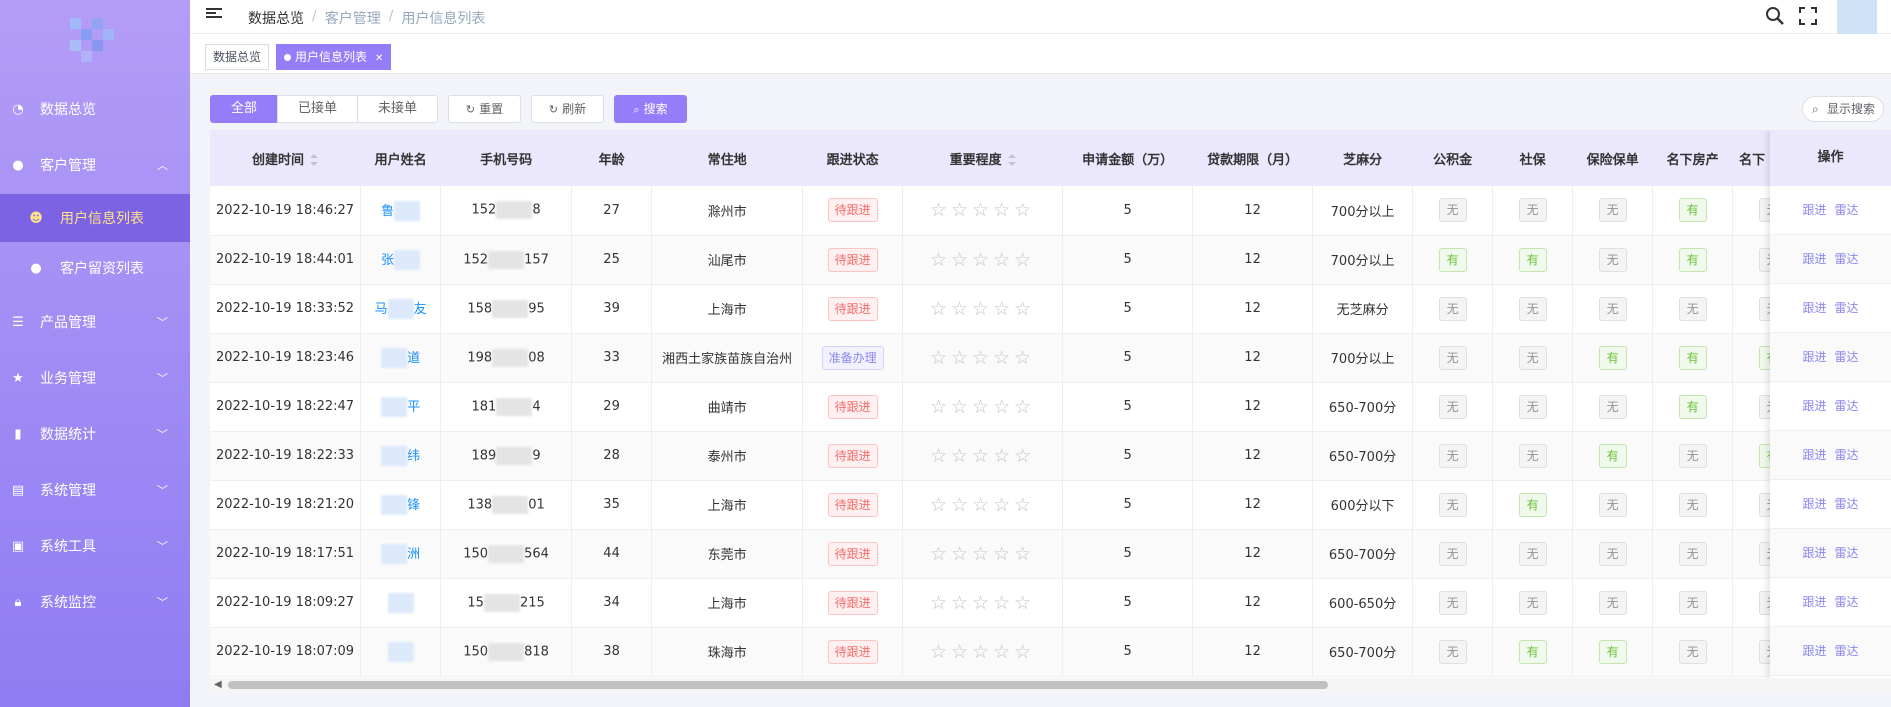 This screenshot has width=1891, height=707. Describe the element at coordinates (1693, 211) in the screenshot. I see `fc-cell: 有` at that location.